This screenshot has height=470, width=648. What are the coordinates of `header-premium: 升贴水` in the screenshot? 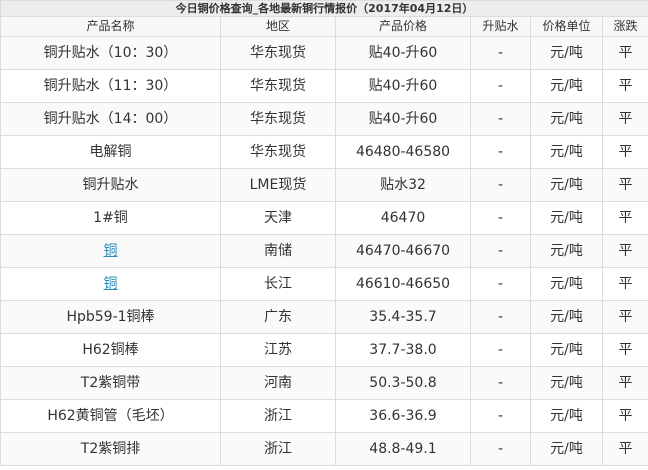 It's located at (500, 26).